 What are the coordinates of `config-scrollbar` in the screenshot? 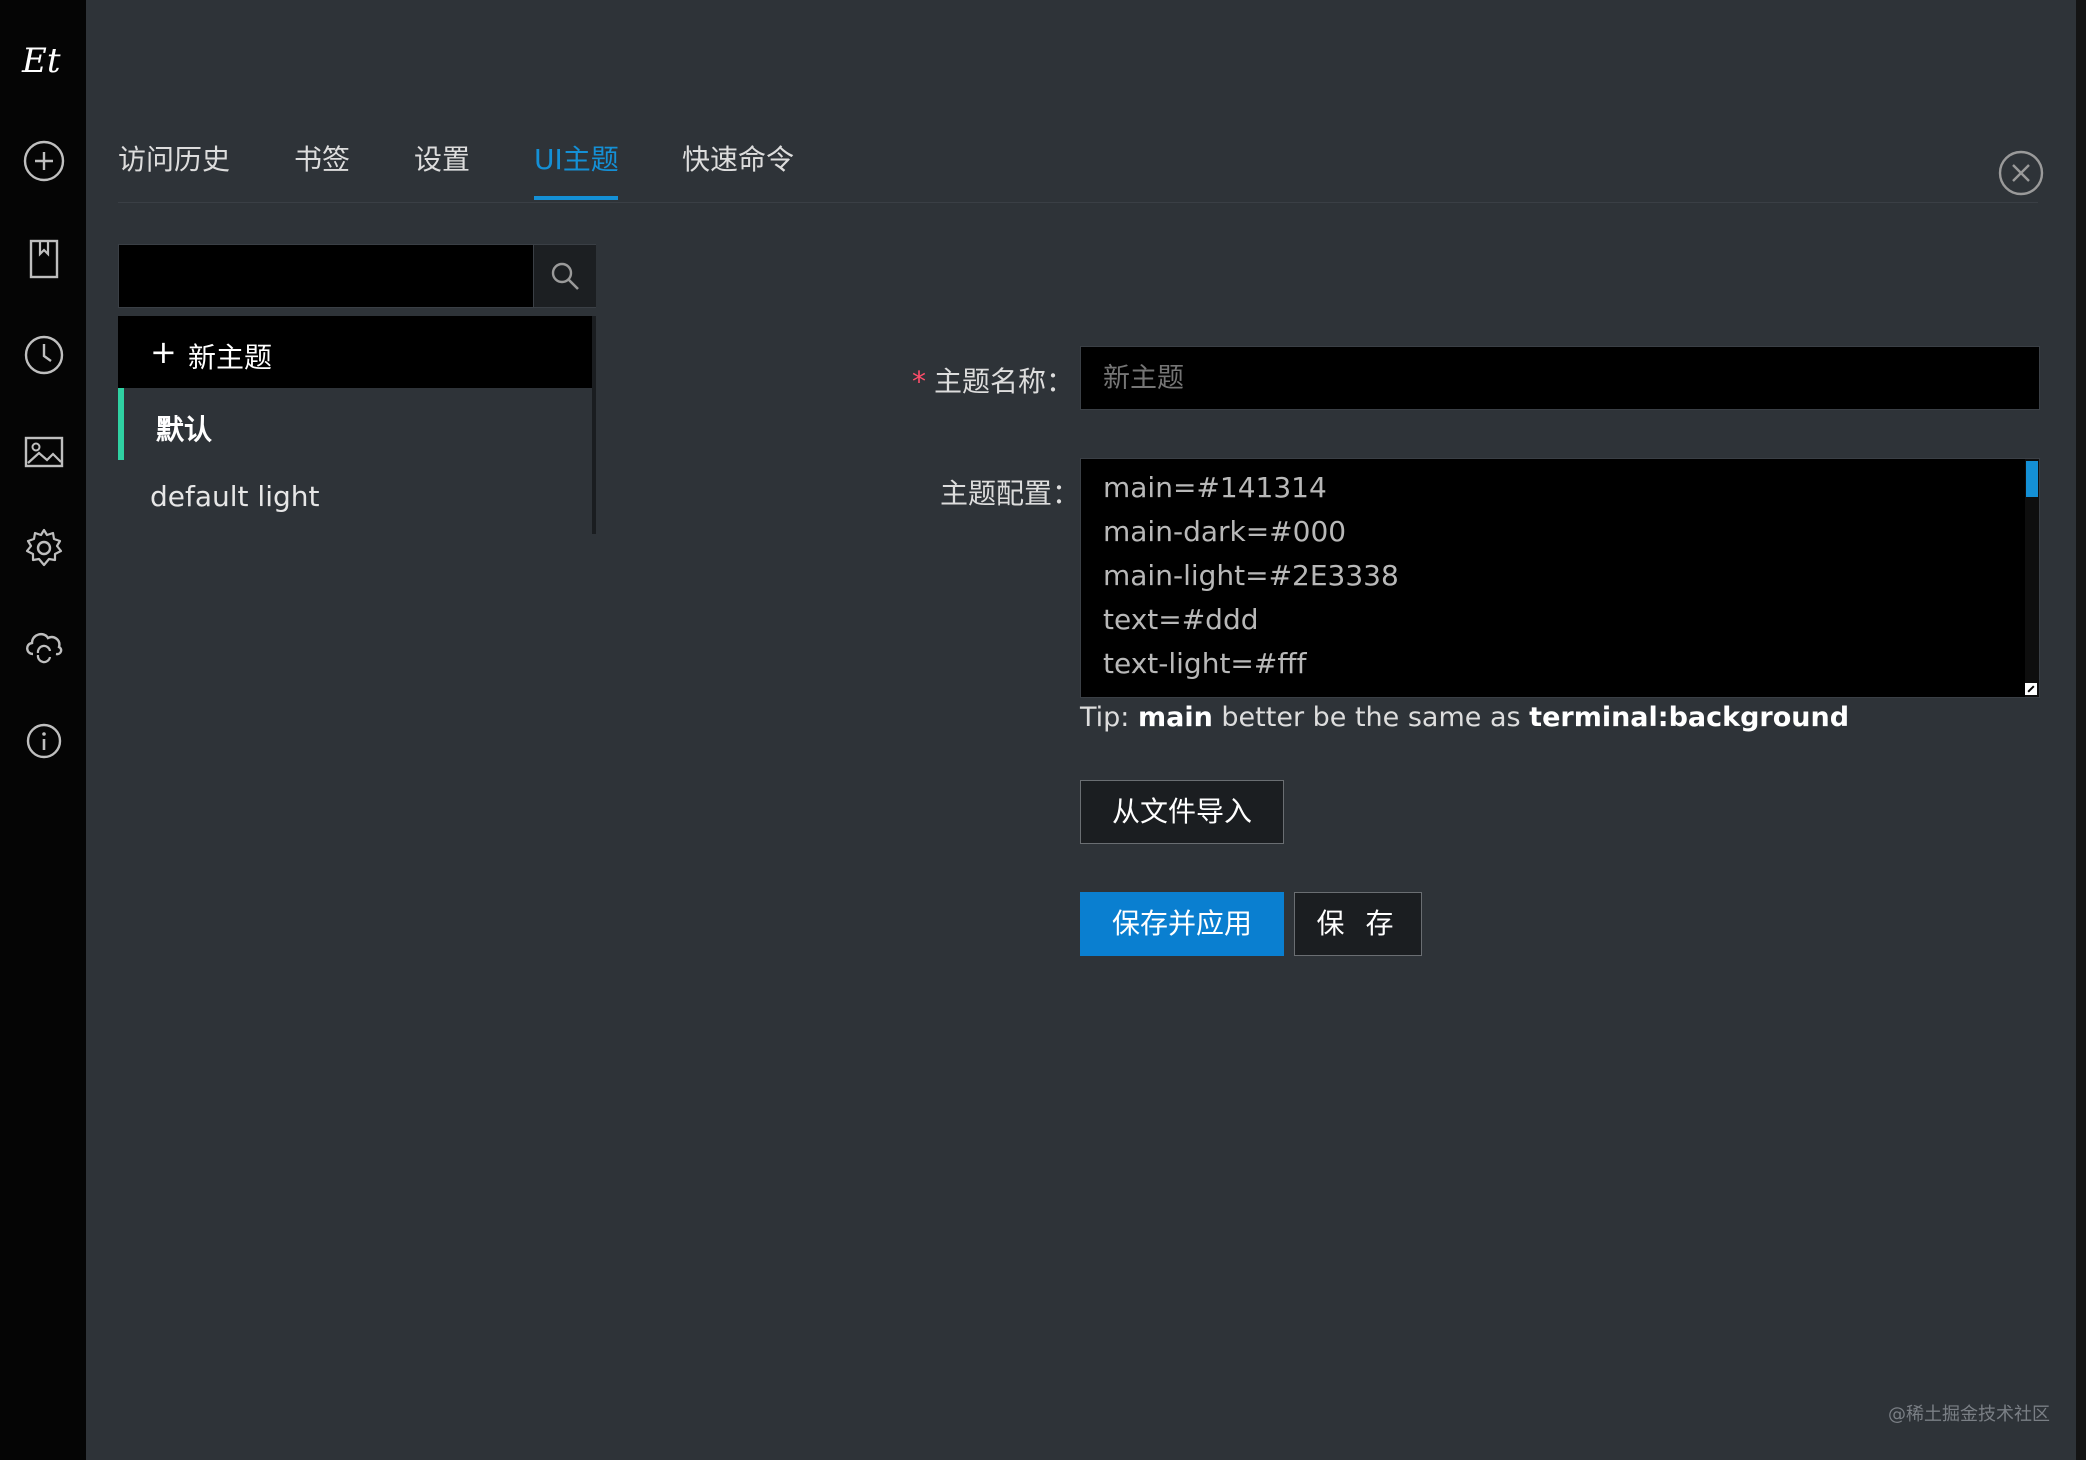 It's located at (2032, 578).